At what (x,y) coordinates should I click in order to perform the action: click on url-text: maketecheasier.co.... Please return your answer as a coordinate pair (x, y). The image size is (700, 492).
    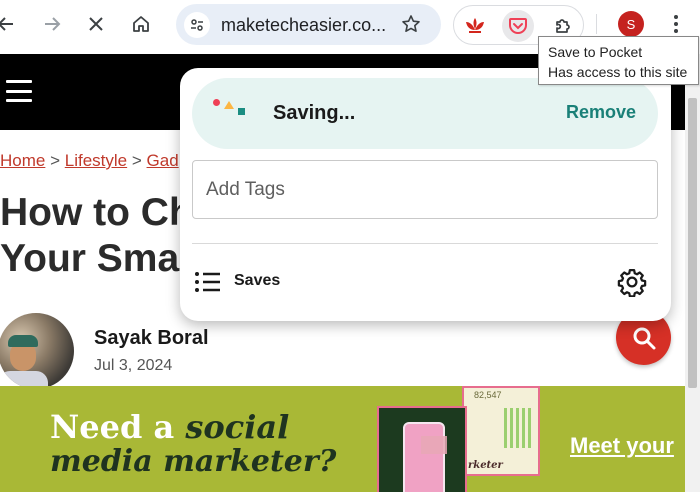
    Looking at the image, I should click on (303, 25).